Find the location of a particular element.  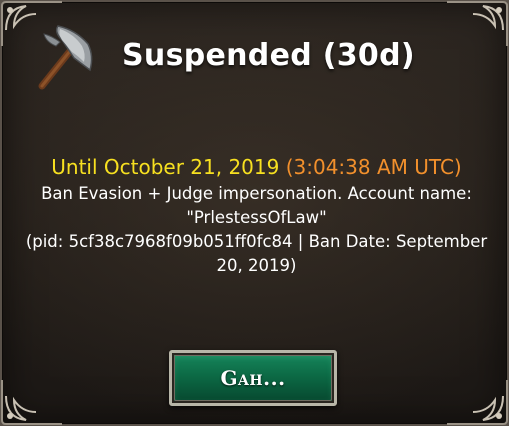

until-line: Until October 21, 2019 (3:04:38 AM UTC) is located at coordinates (256, 167).